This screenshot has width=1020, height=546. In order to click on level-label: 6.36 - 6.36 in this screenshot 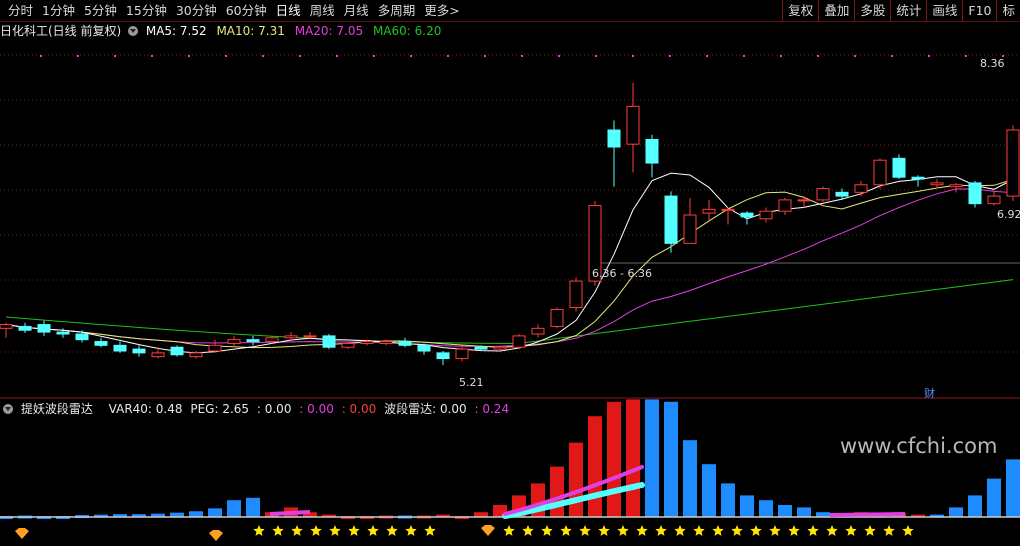, I will do `click(622, 273)`.